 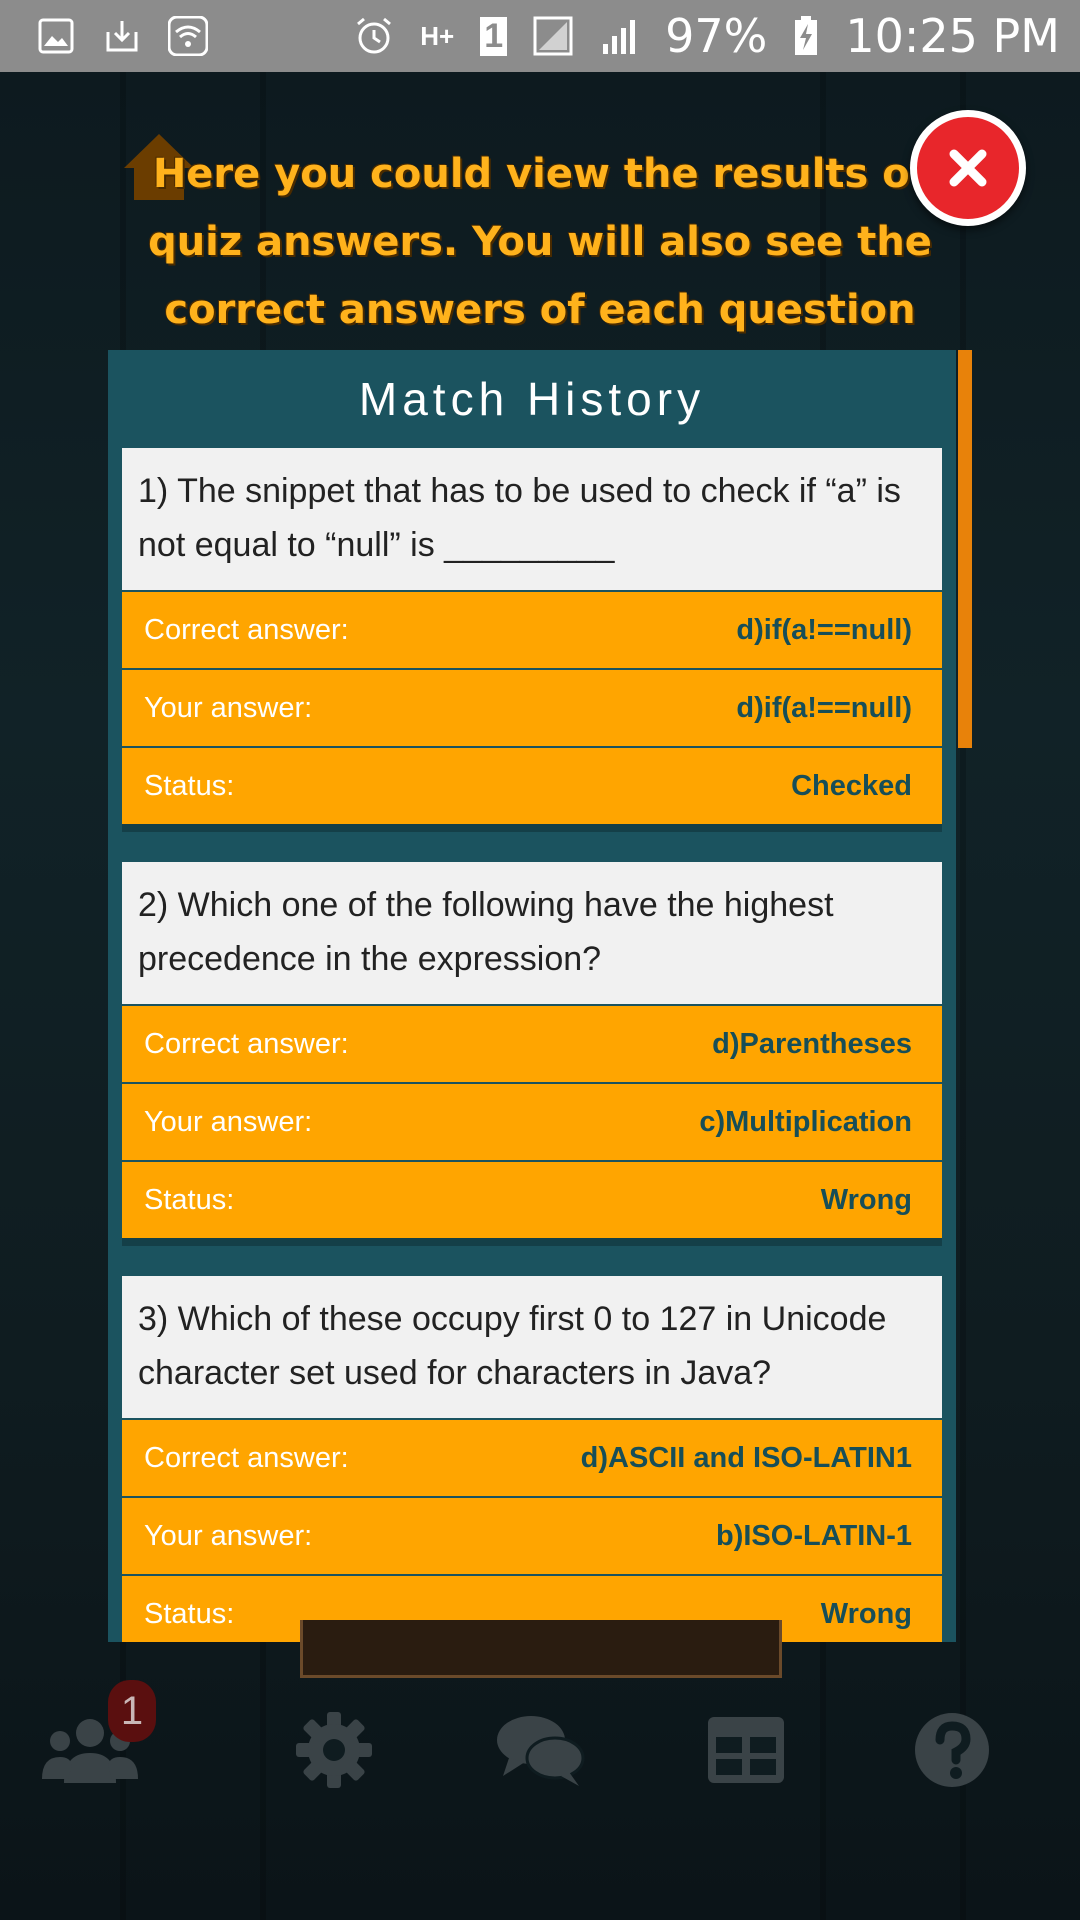 What do you see at coordinates (806, 36) in the screenshot?
I see `battery-charging-icon` at bounding box center [806, 36].